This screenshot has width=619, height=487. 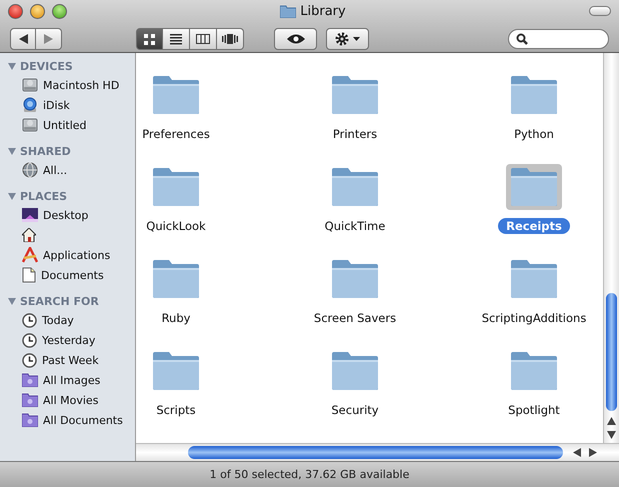 I want to click on back-button, so click(x=23, y=39).